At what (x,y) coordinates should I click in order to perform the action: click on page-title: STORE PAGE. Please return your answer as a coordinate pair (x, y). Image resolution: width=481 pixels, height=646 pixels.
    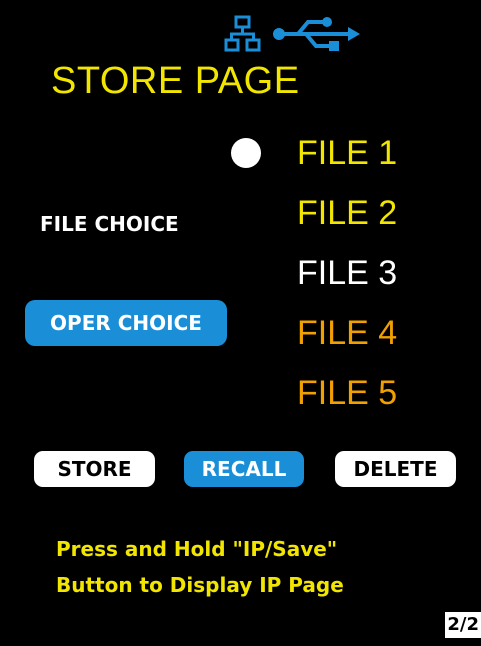
    Looking at the image, I should click on (175, 81).